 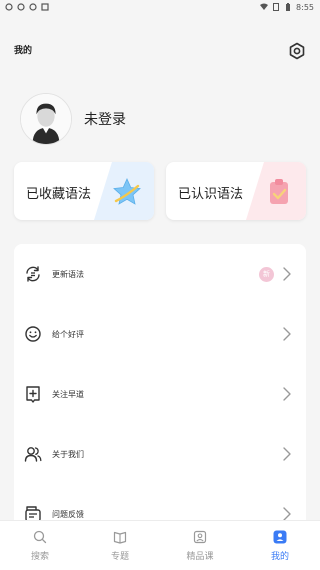 I want to click on settings-hexagon-icon, so click(x=297, y=51).